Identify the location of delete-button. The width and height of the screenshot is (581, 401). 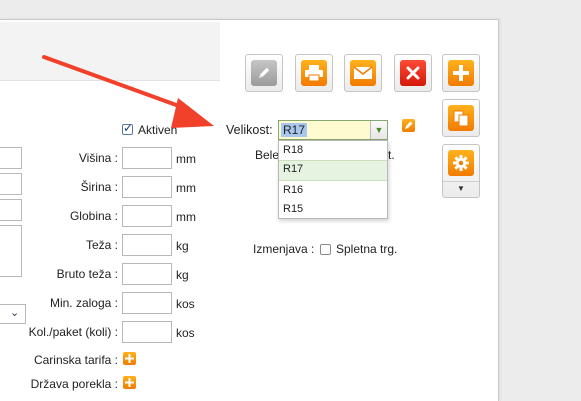
(413, 73).